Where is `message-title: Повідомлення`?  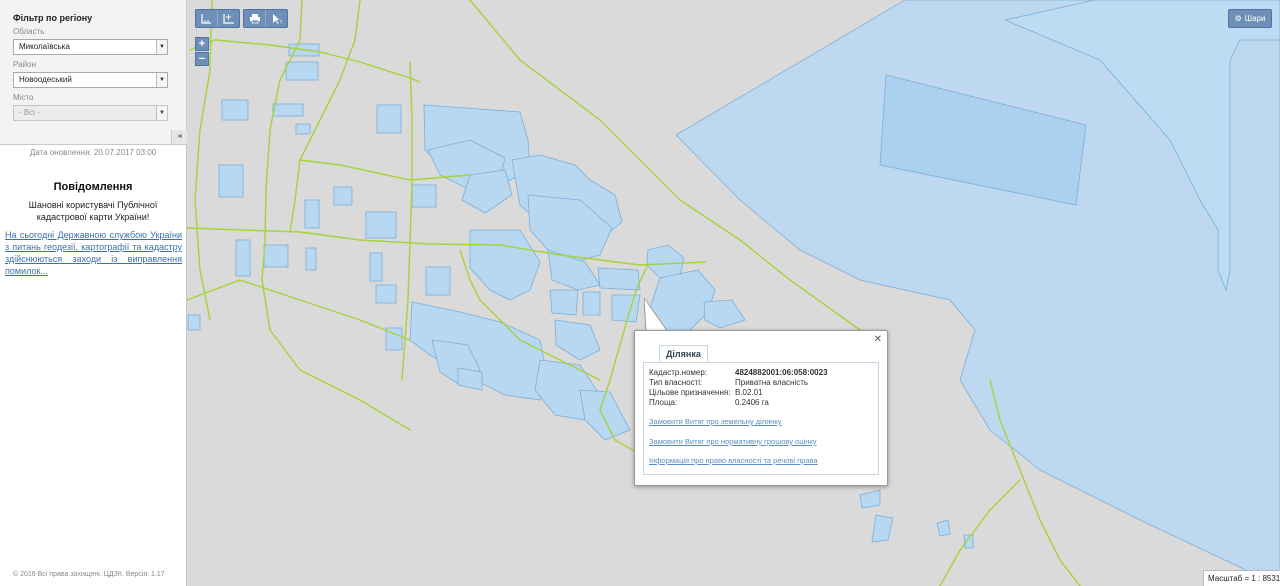
message-title: Повідомлення is located at coordinates (93, 187).